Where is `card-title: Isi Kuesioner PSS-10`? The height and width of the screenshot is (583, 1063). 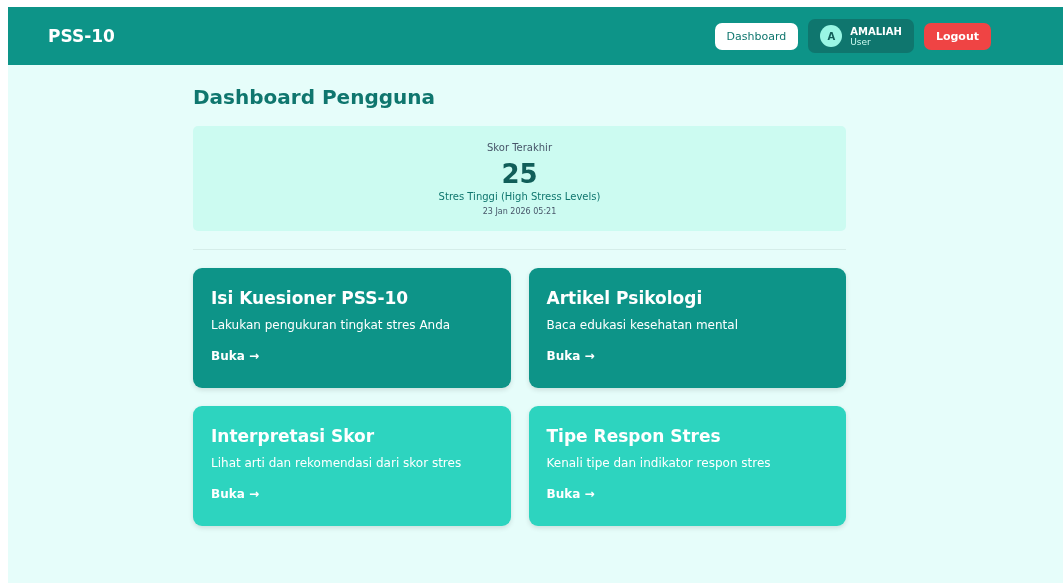
card-title: Isi Kuesioner PSS-10 is located at coordinates (310, 298).